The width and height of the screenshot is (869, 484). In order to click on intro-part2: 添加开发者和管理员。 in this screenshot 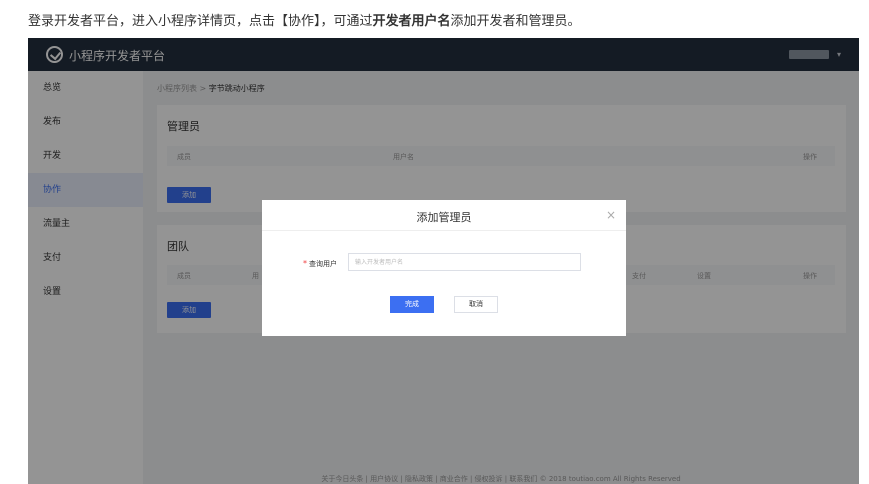, I will do `click(515, 21)`.